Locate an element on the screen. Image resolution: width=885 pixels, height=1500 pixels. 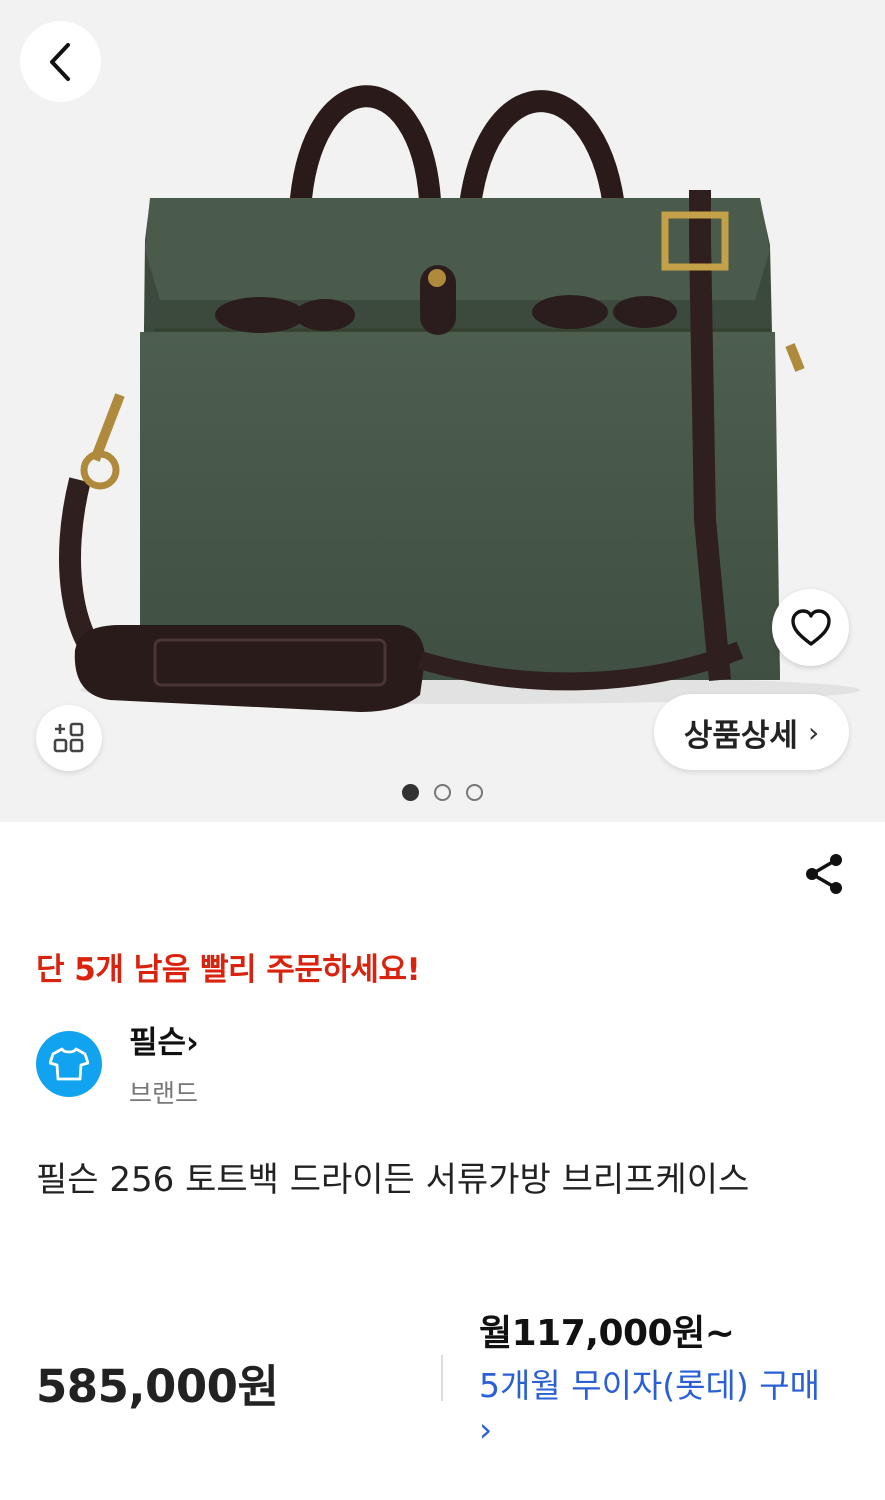
share-icon is located at coordinates (825, 874).